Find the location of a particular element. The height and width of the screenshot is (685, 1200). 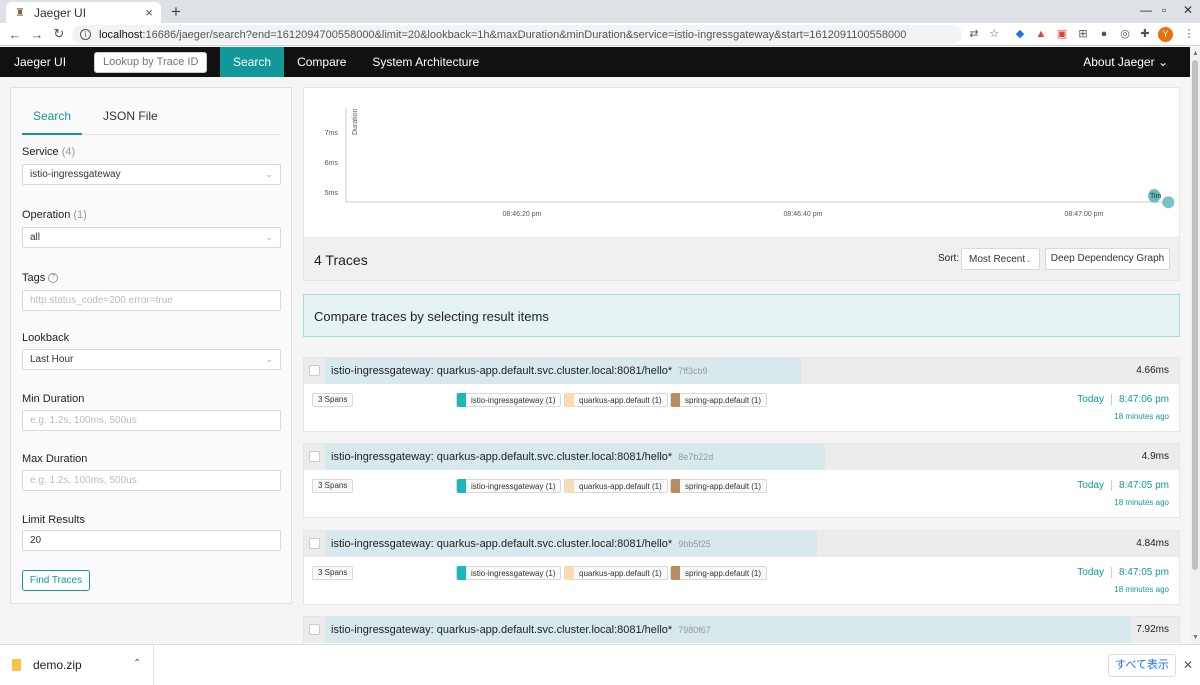

tags-input: http.status_code=200 error=true is located at coordinates (151, 300).